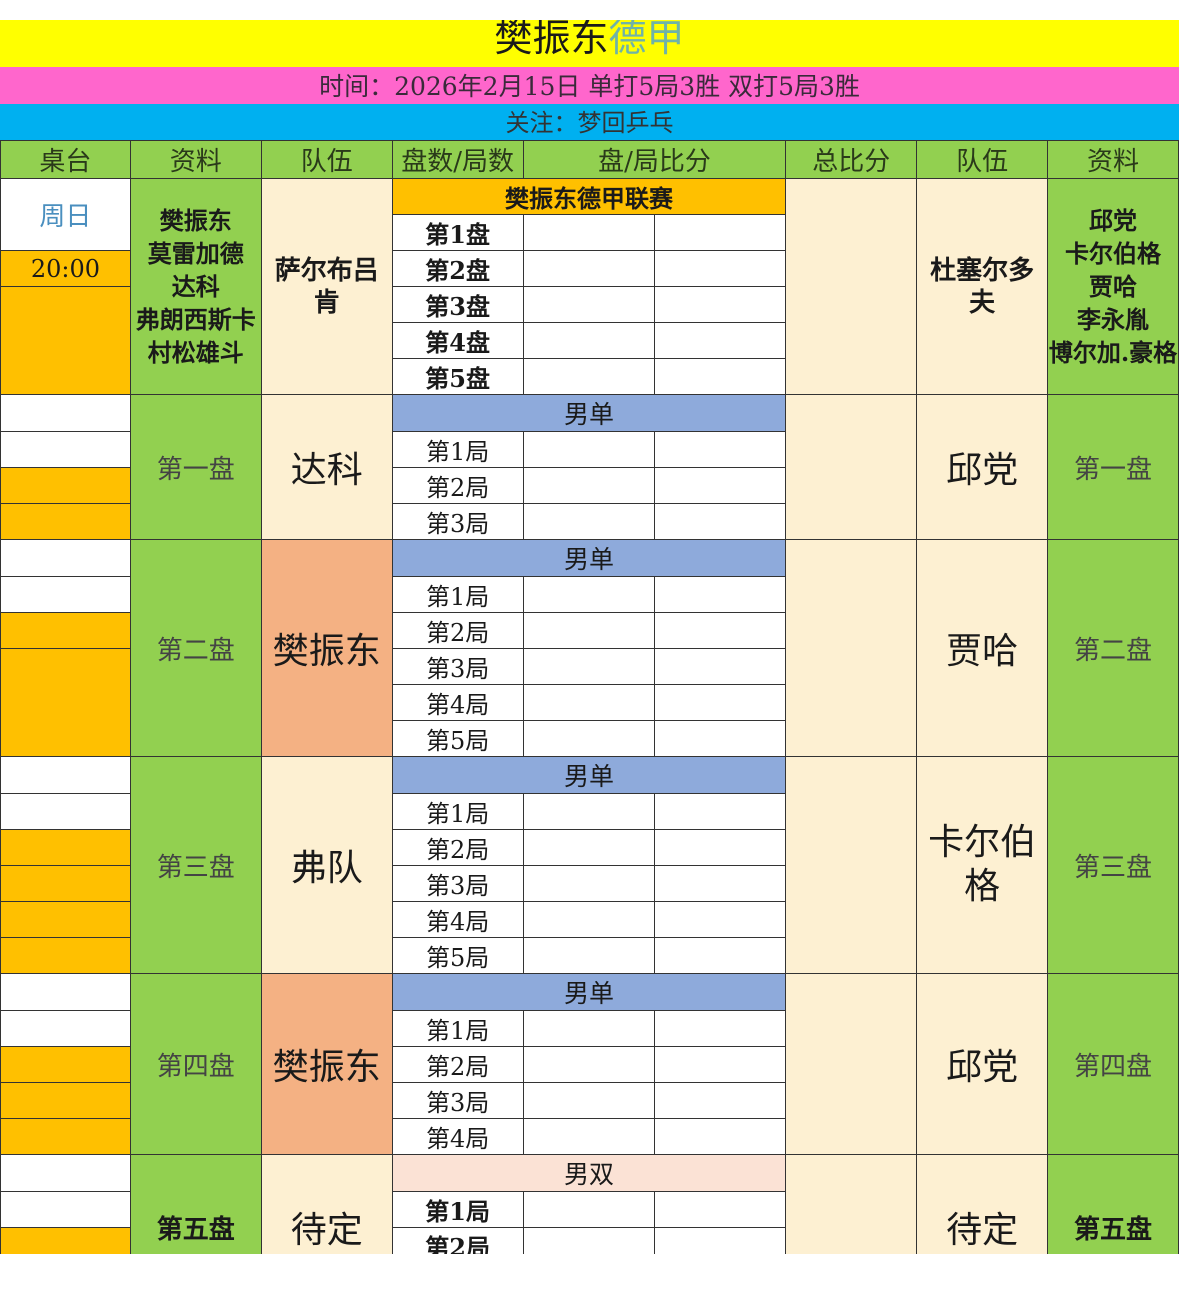 This screenshot has width=1179, height=1295. I want to click on set-label: 第3盘, so click(457, 304).